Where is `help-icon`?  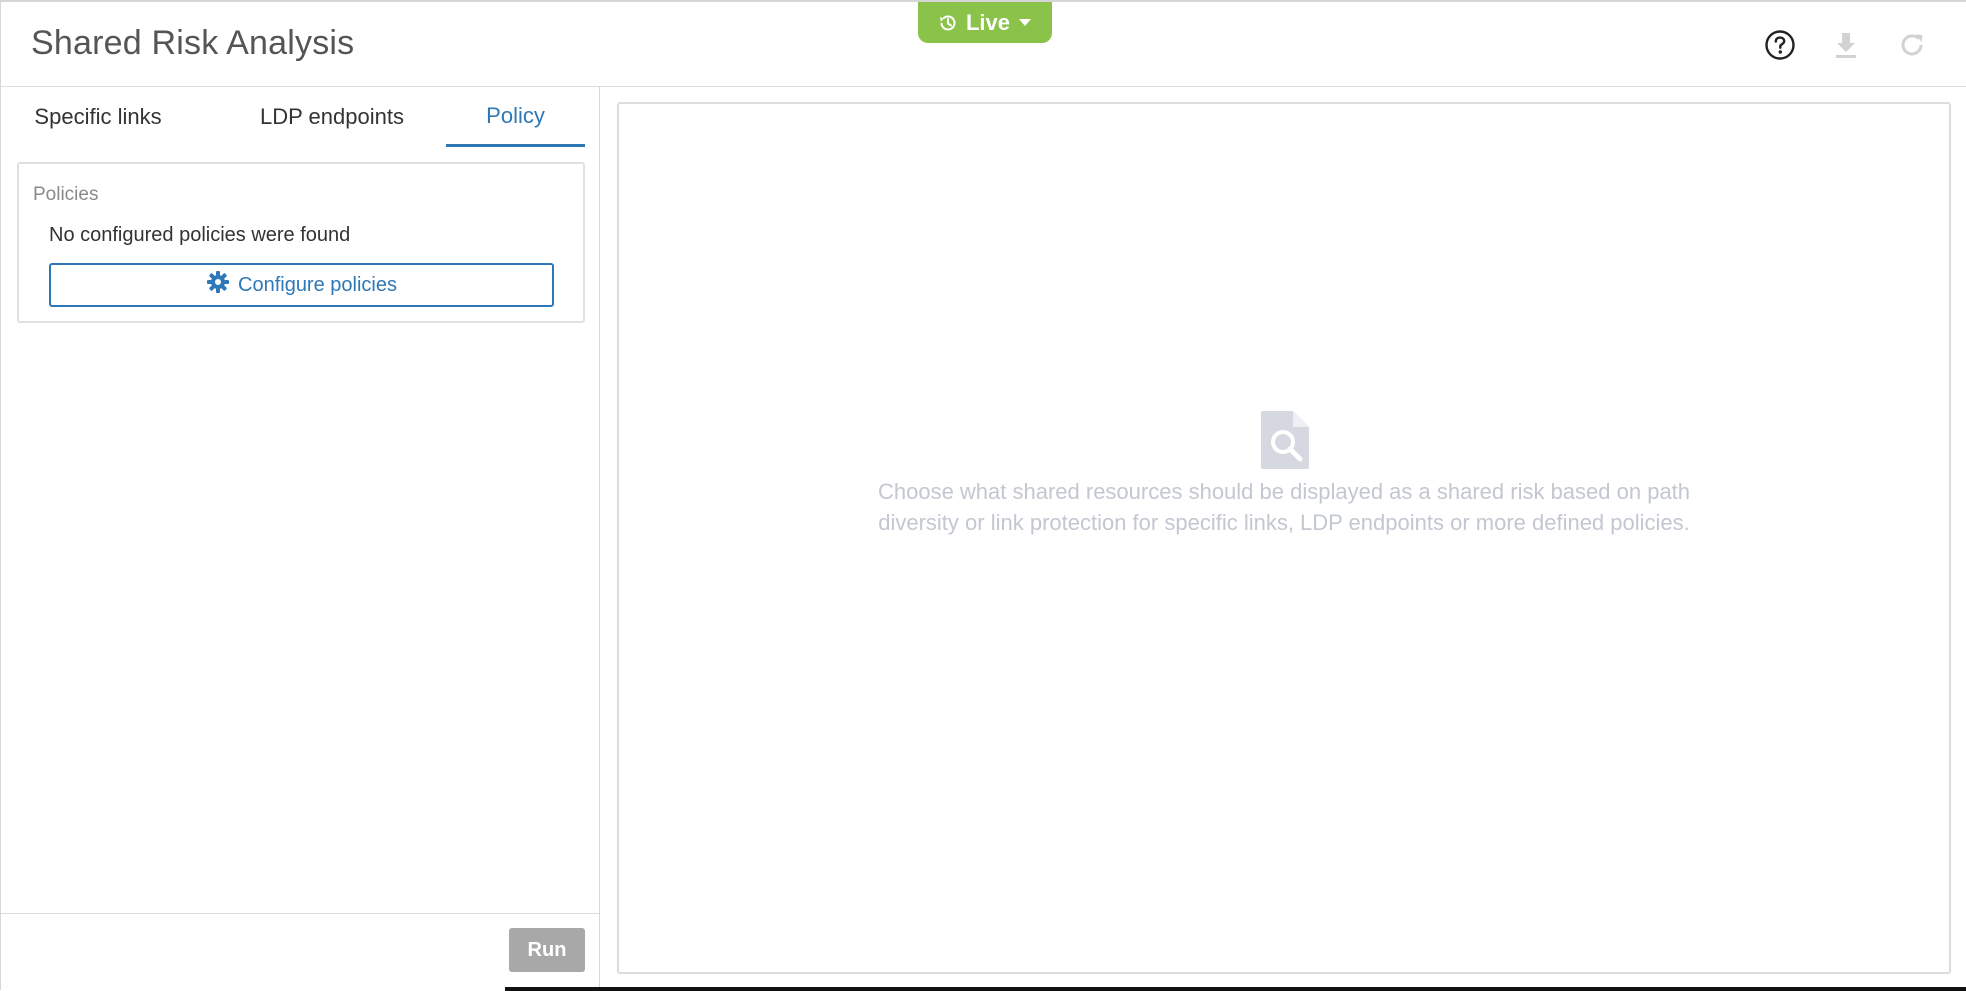 help-icon is located at coordinates (1780, 45).